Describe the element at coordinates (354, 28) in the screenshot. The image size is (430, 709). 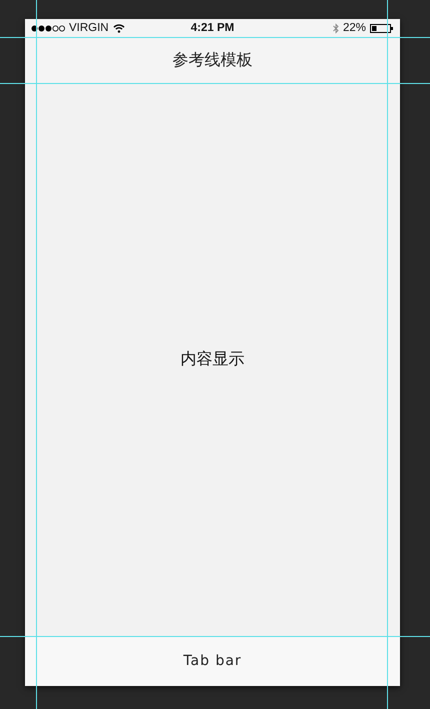
I see `battery-percent: 22%` at that location.